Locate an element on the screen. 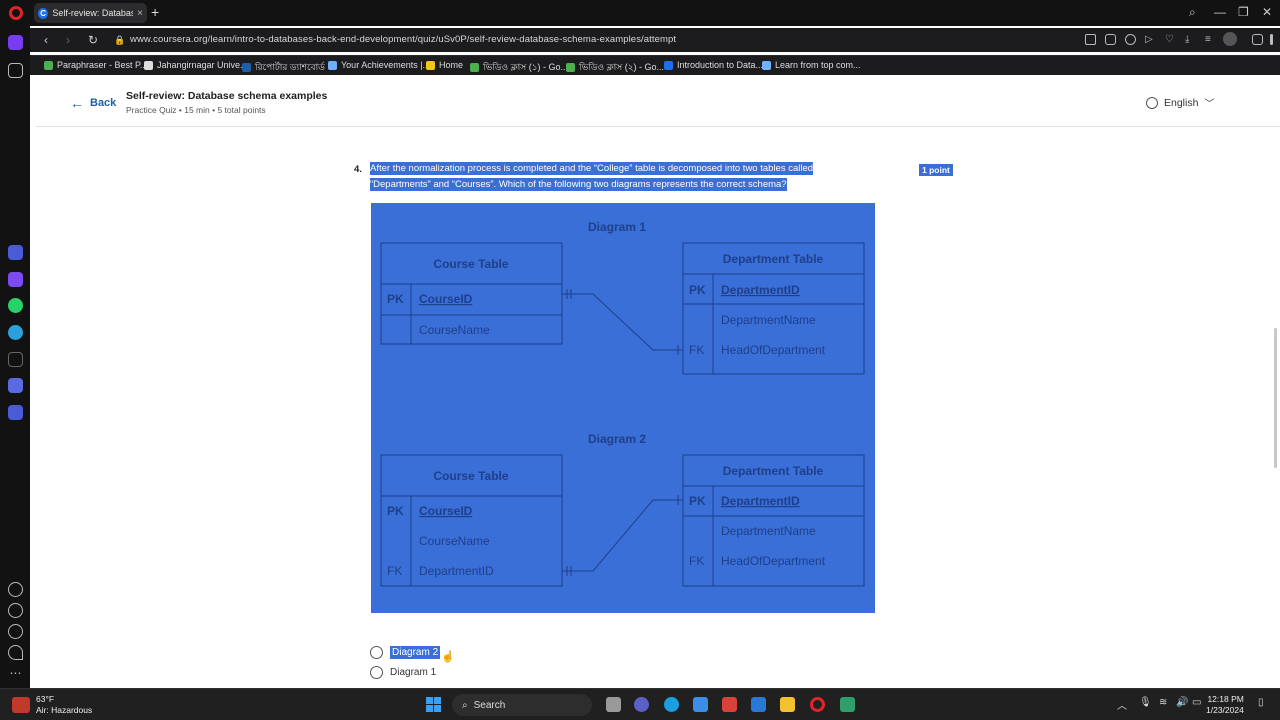 This screenshot has width=1280, height=720. microphone-icon: 🎙 is located at coordinates (1146, 704).